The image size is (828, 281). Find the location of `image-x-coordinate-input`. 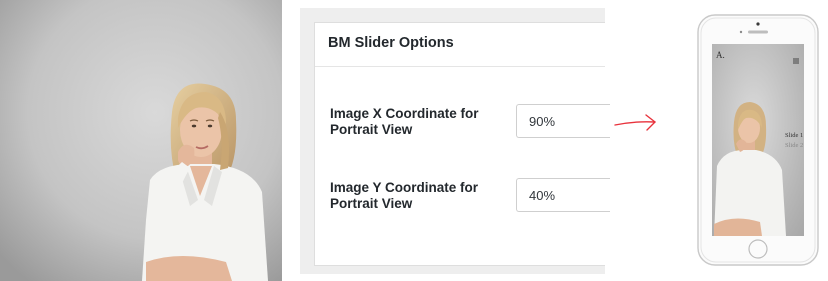

image-x-coordinate-input is located at coordinates (563, 121).